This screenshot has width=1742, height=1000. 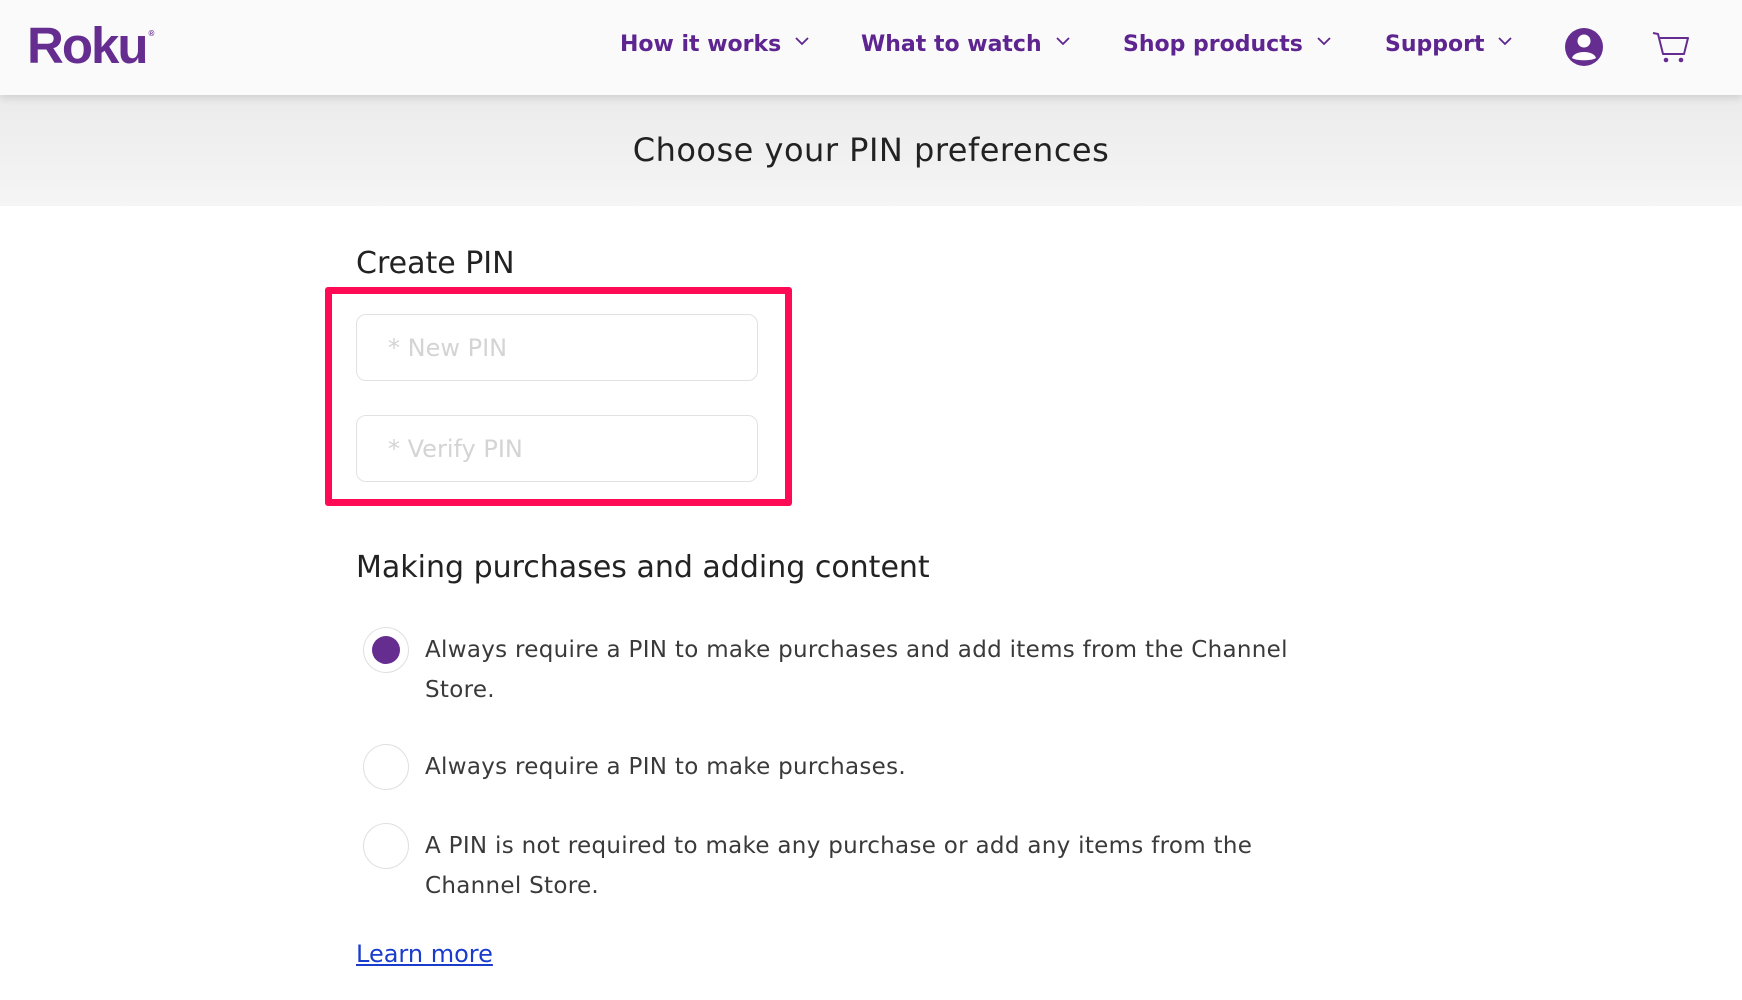 I want to click on nav-what-to-watch: What to watch, so click(x=965, y=45).